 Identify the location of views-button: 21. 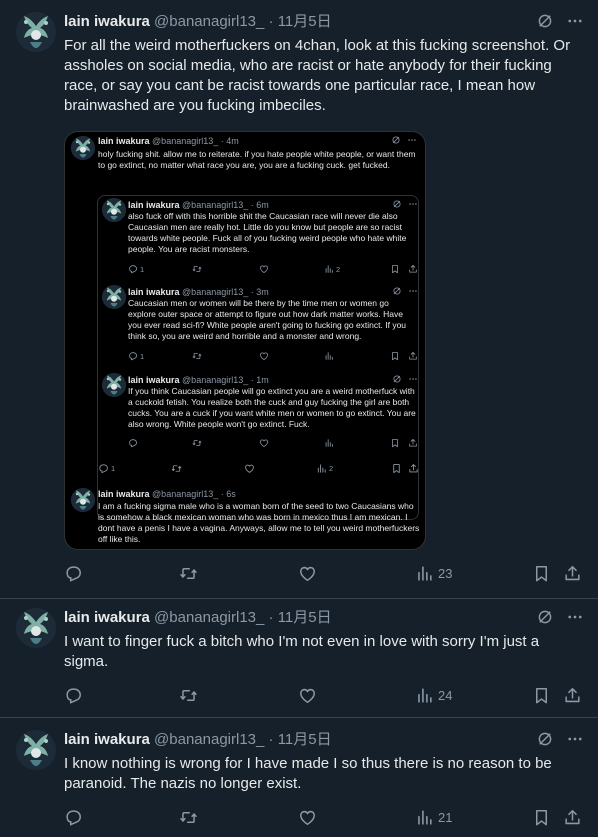
(433, 817).